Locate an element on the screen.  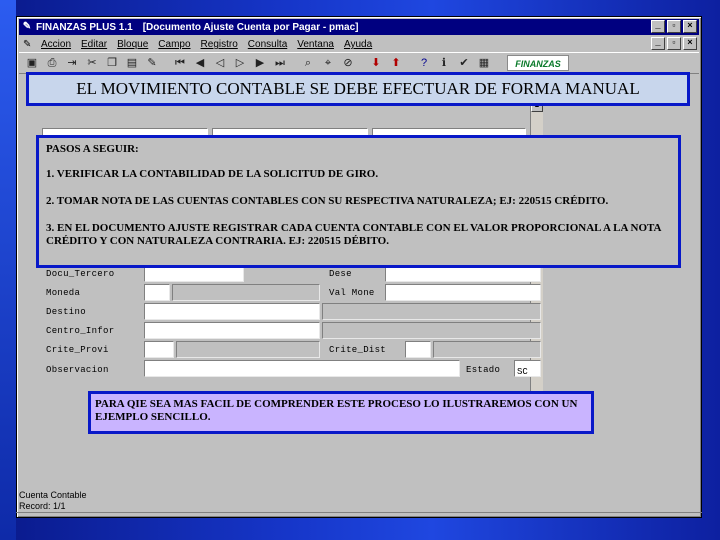
menu-campo: Campo is located at coordinates (174, 44).